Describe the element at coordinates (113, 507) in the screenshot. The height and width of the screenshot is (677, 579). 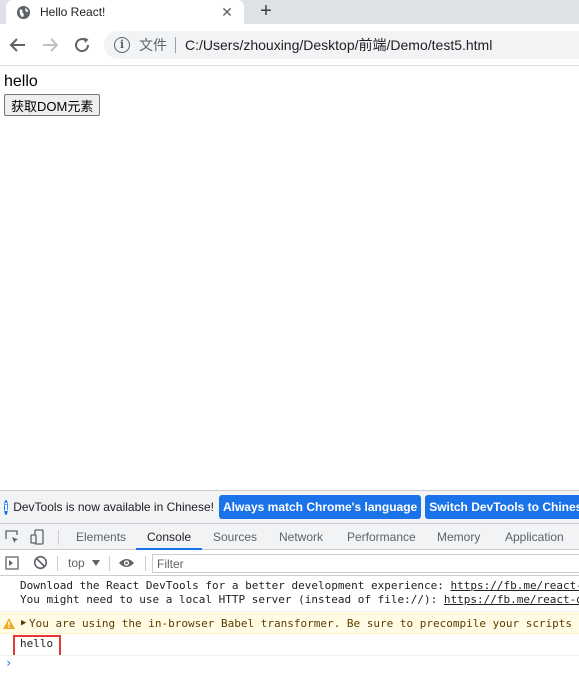
I see `infobar-message: DevTools is now available in Chinese!` at that location.